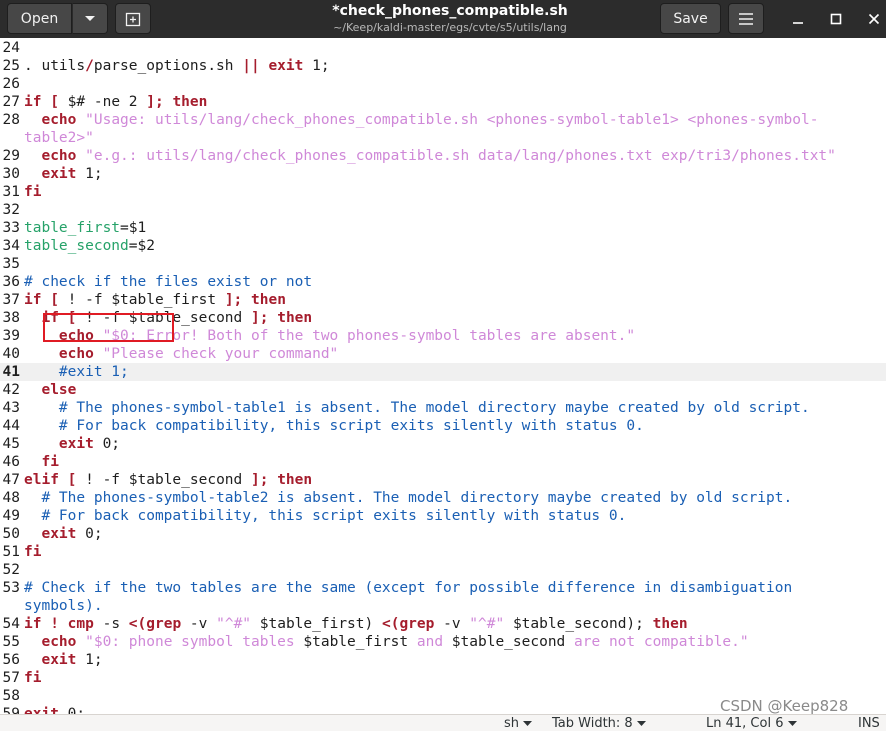  Describe the element at coordinates (443, 84) in the screenshot. I see `code-line: 26` at that location.